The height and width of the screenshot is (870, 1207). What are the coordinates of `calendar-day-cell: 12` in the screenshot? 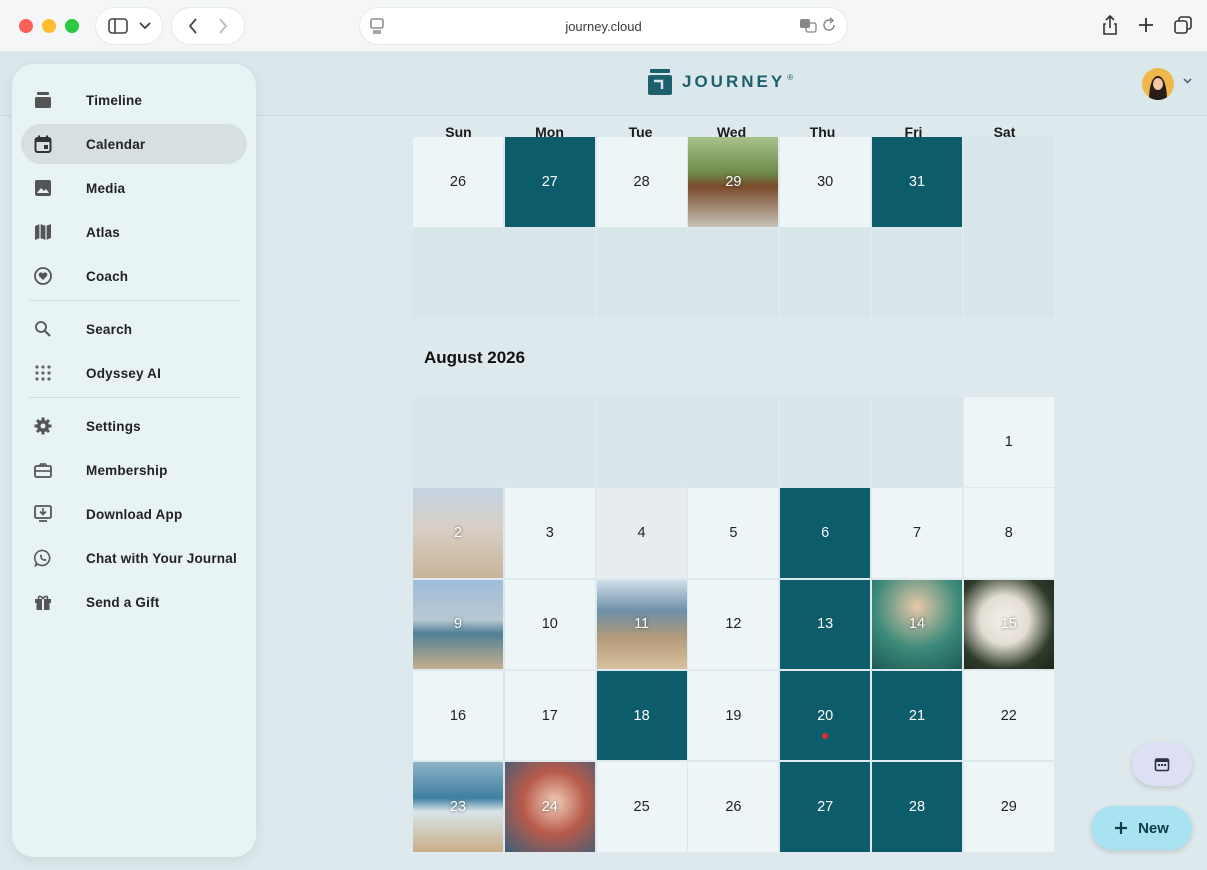 It's located at (733, 624).